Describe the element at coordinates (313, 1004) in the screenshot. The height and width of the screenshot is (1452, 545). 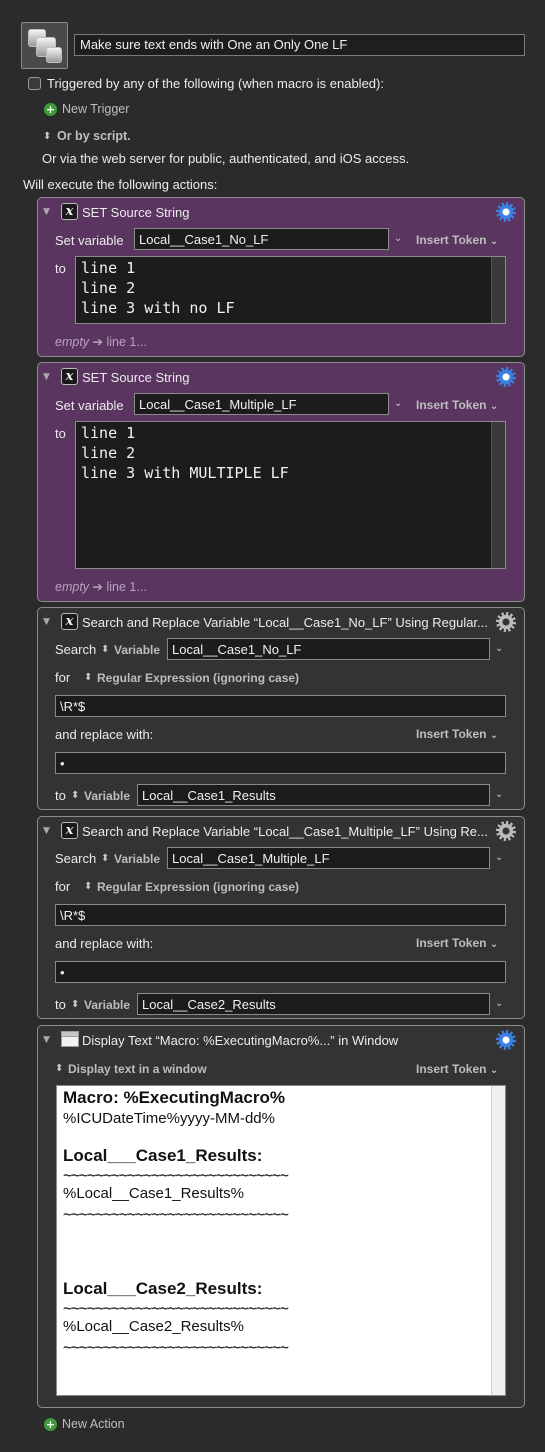
I see `destination-variable-field: Local__Case2_Results` at that location.